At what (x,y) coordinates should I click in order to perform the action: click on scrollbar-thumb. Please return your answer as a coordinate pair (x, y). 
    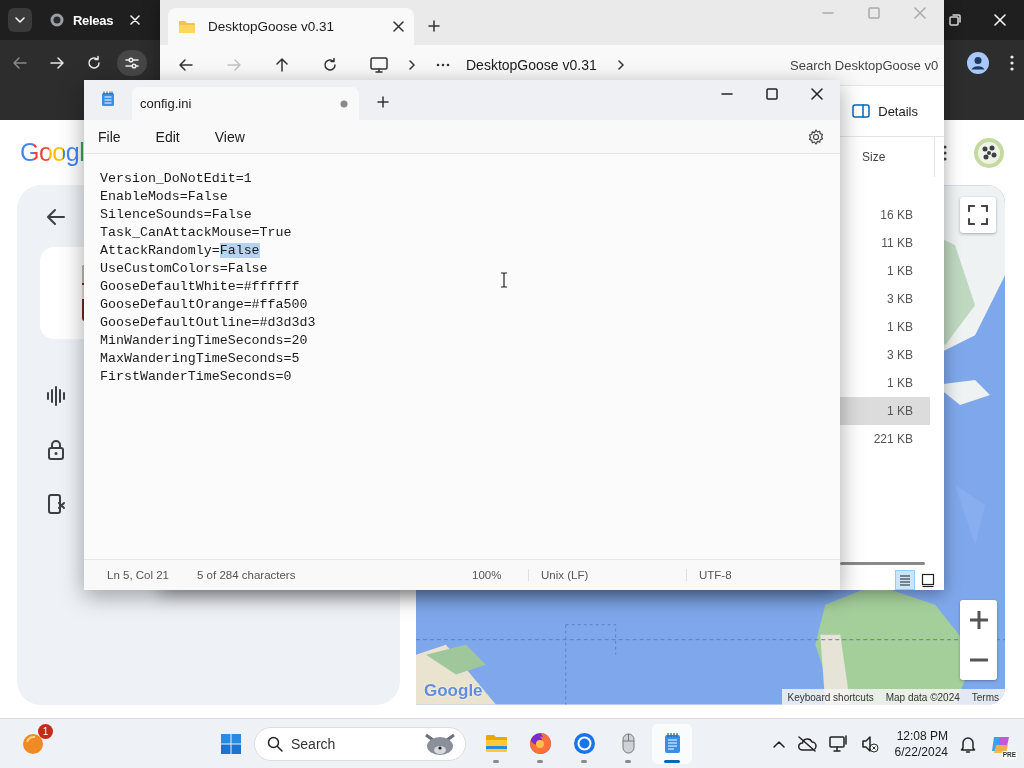
    Looking at the image, I should click on (882, 563).